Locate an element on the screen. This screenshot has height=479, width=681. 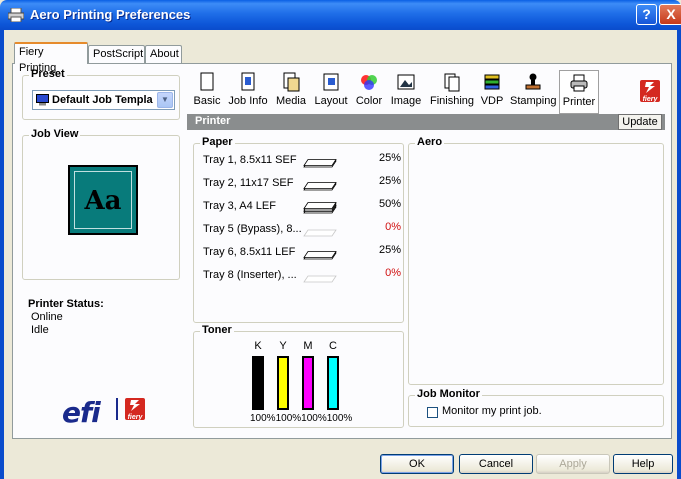
tab-postscript: PostScript is located at coordinates (116, 54).